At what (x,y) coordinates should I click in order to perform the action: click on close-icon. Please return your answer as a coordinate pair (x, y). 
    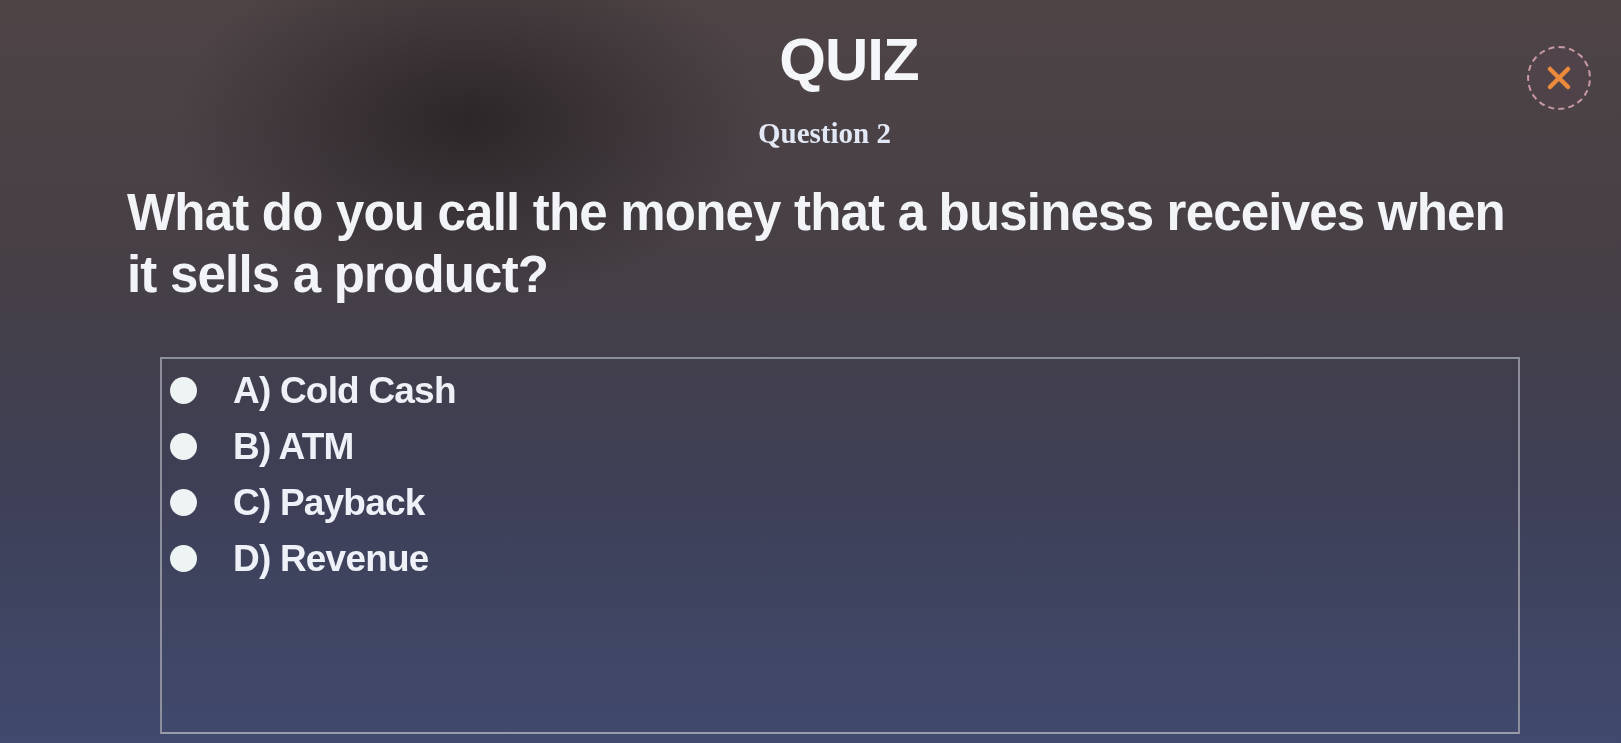
    Looking at the image, I should click on (1559, 78).